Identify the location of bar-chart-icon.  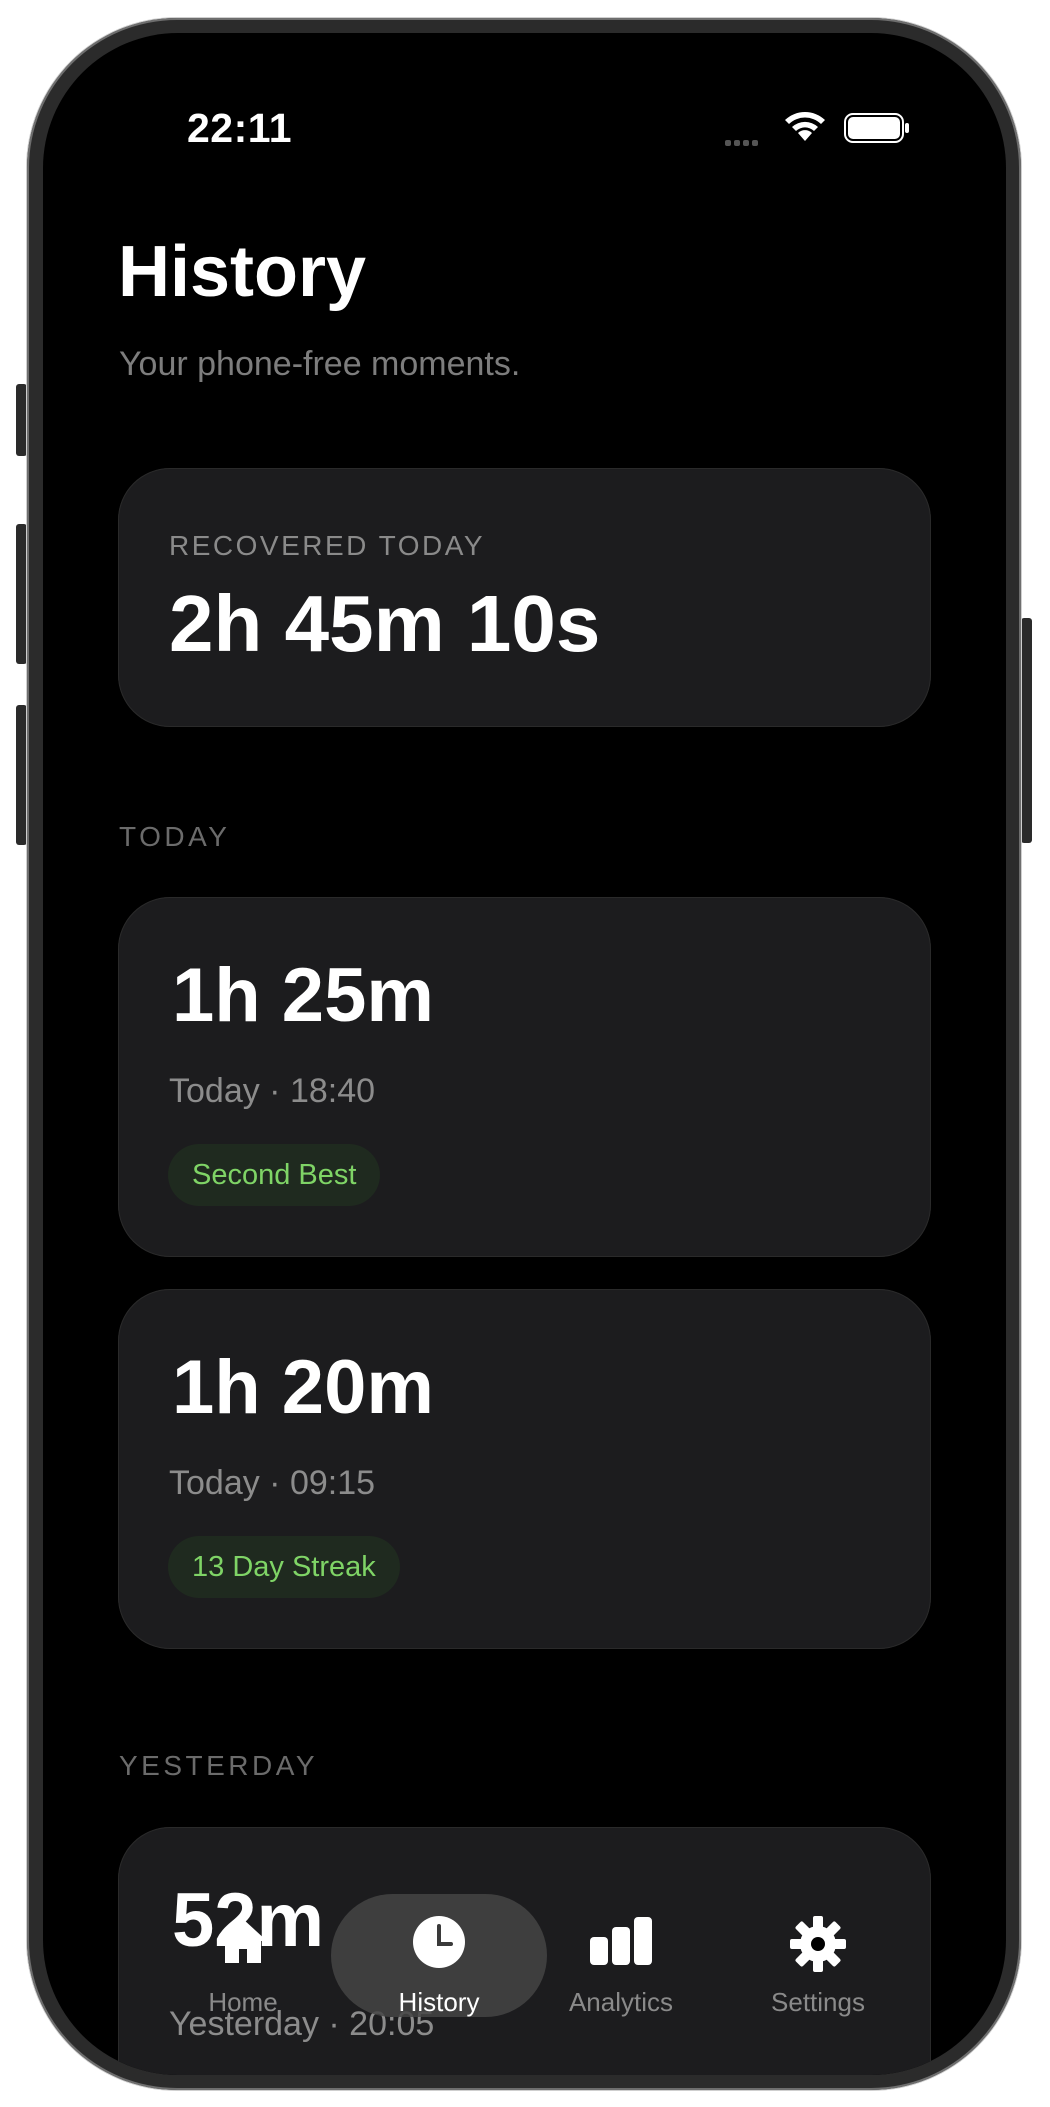
(621, 1943).